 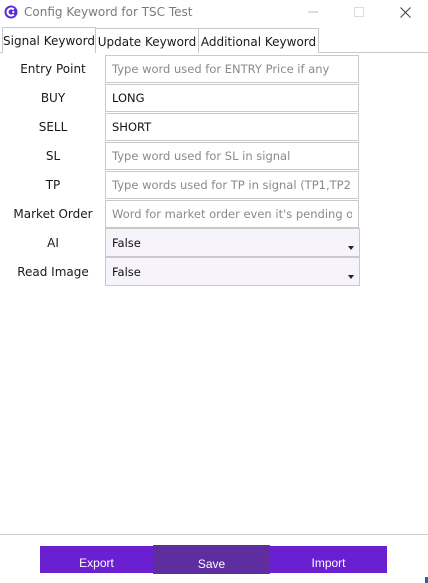 What do you see at coordinates (232, 242) in the screenshot?
I see `ai-select: False` at bounding box center [232, 242].